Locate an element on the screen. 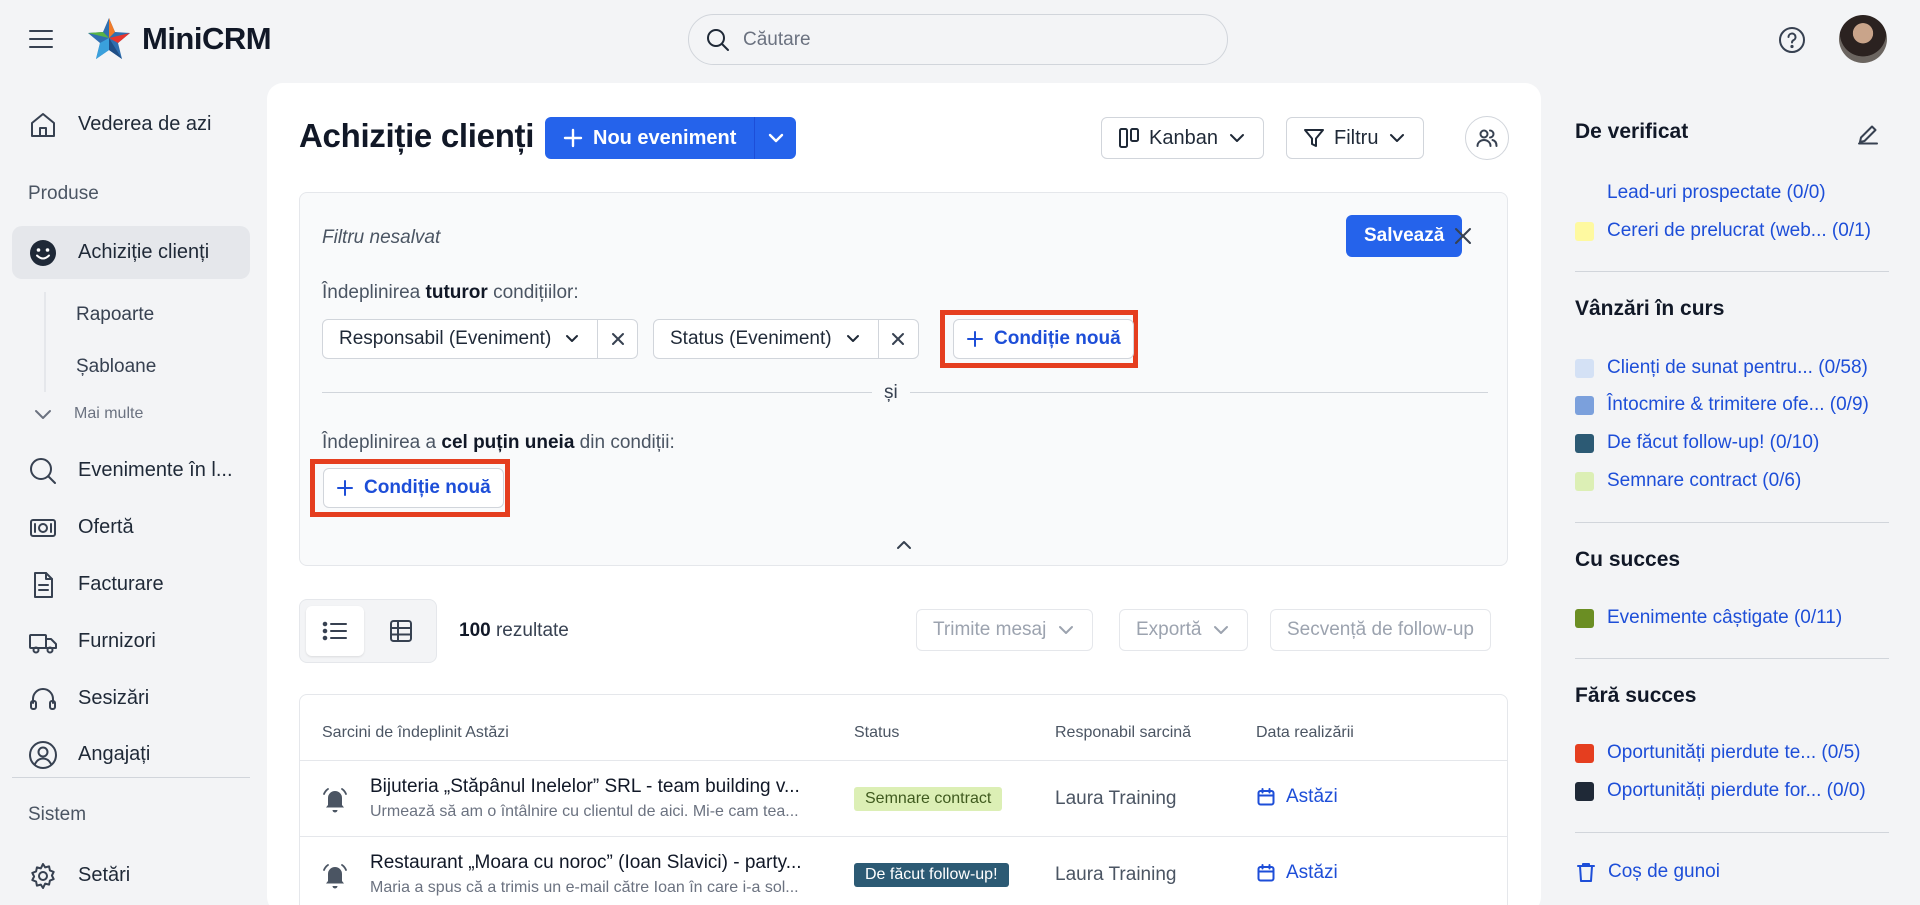  new-event-button: Nou eveniment is located at coordinates (649, 138).